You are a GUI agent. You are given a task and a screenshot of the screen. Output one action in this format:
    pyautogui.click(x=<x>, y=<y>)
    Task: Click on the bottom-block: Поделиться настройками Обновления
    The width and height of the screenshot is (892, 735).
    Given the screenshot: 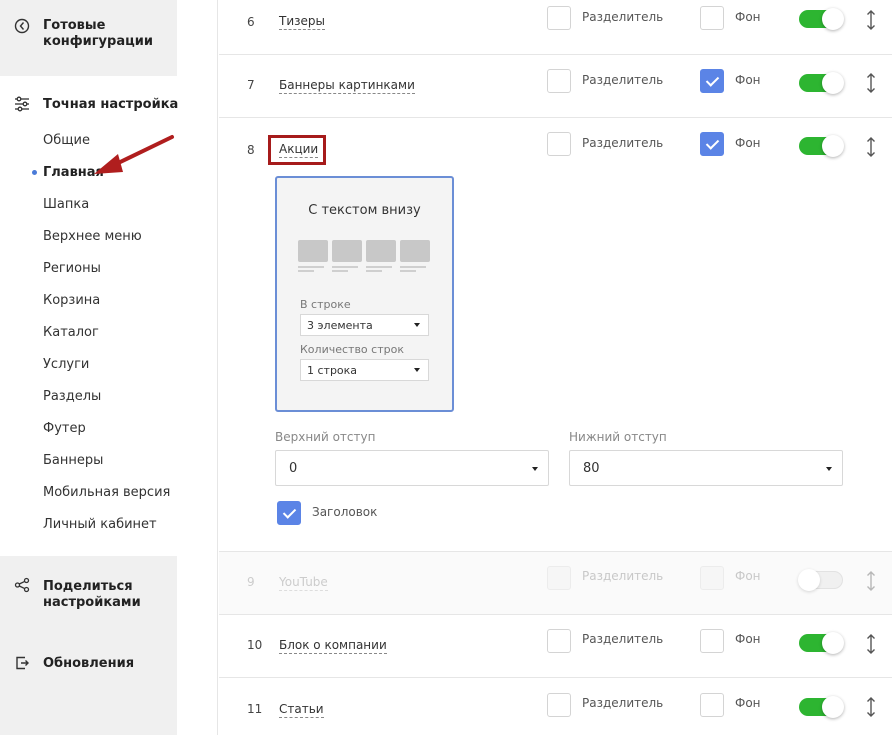 What is the action you would take?
    pyautogui.click(x=88, y=645)
    